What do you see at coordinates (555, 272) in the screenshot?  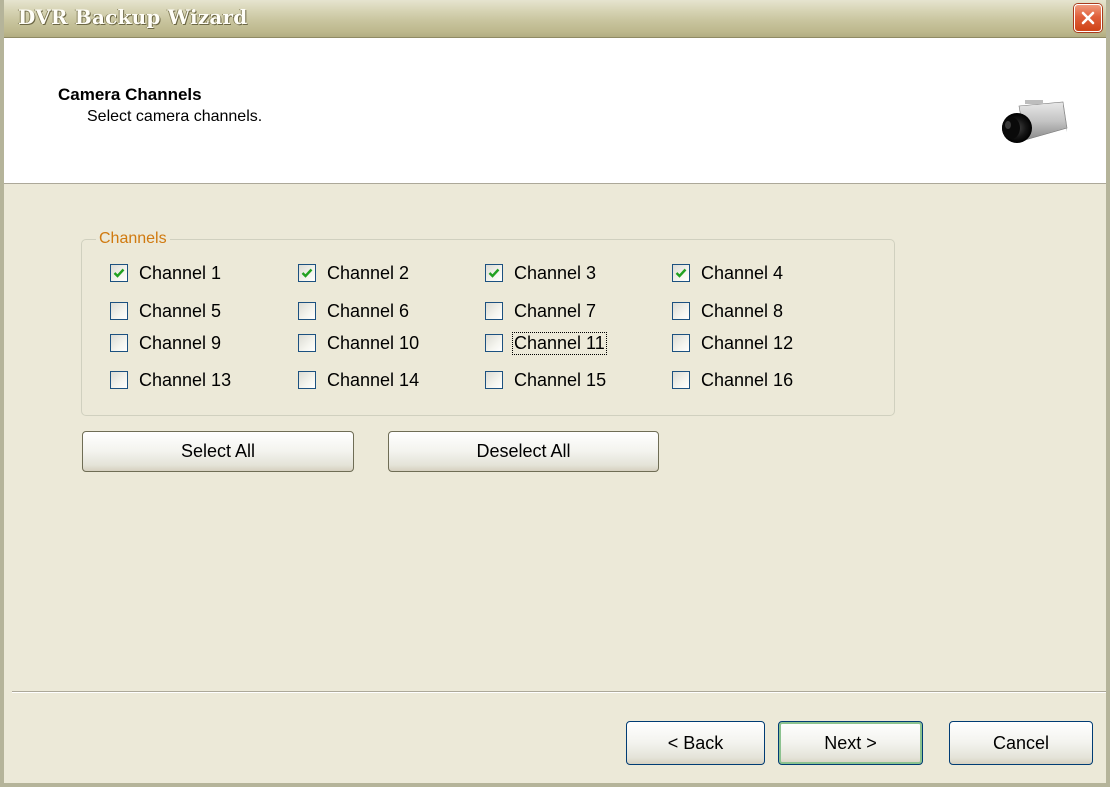 I see `channel-label: Channel 3` at bounding box center [555, 272].